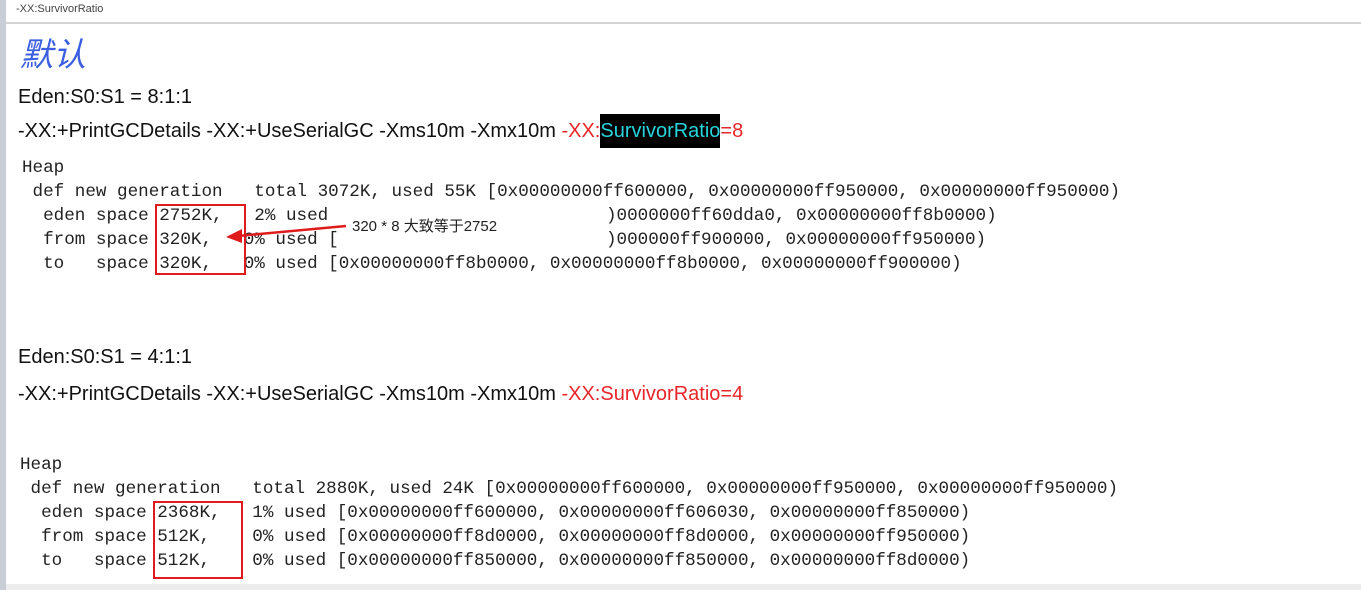 The image size is (1361, 590). What do you see at coordinates (683, 587) in the screenshot?
I see `horizontal-scrollbar` at bounding box center [683, 587].